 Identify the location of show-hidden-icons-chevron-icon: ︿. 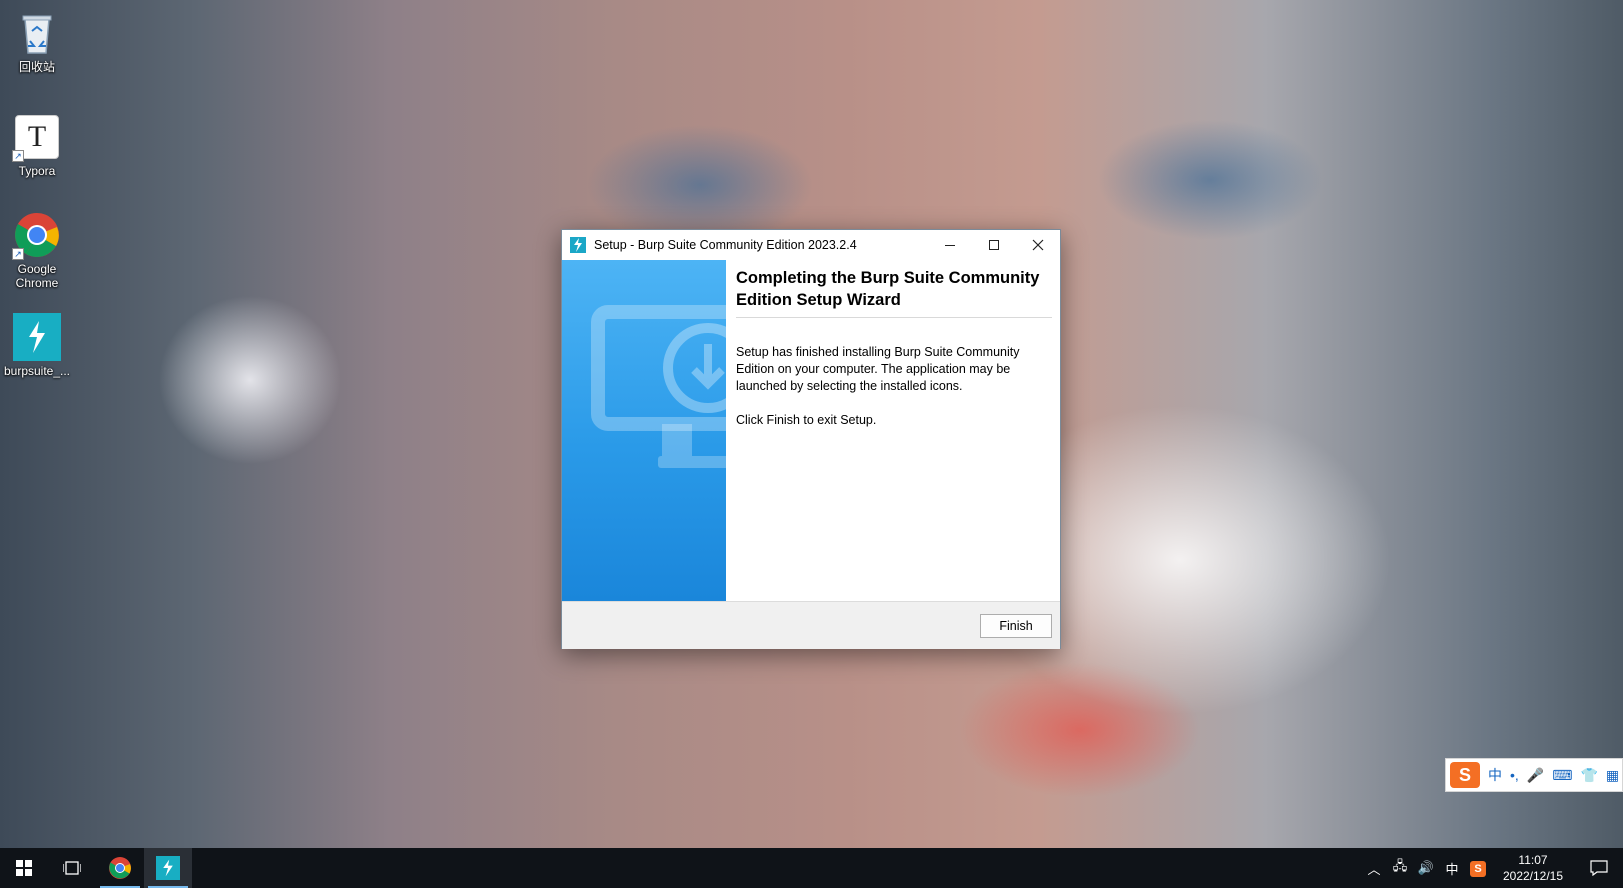
(1374, 868).